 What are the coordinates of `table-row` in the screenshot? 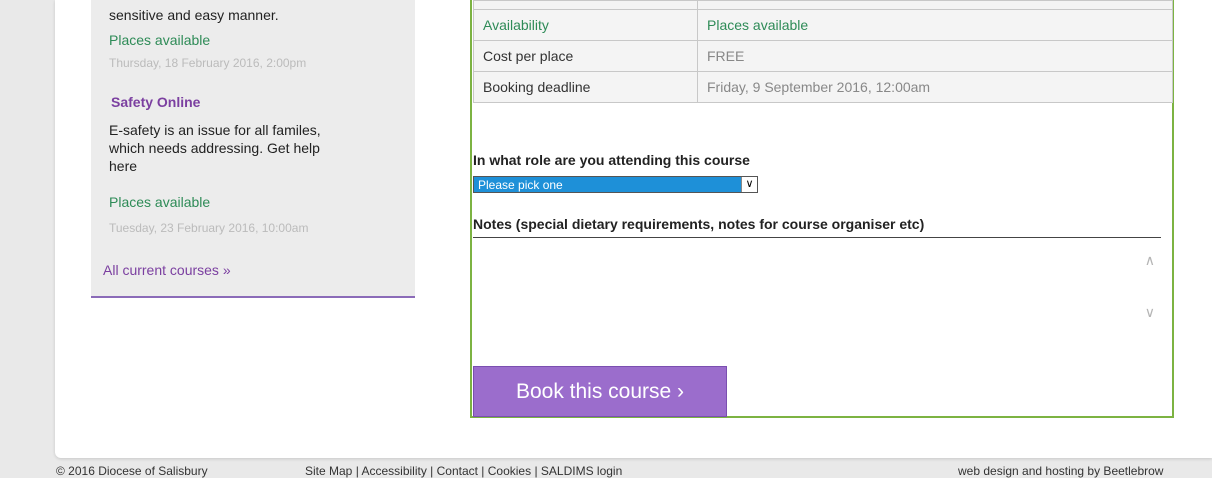 It's located at (823, 5).